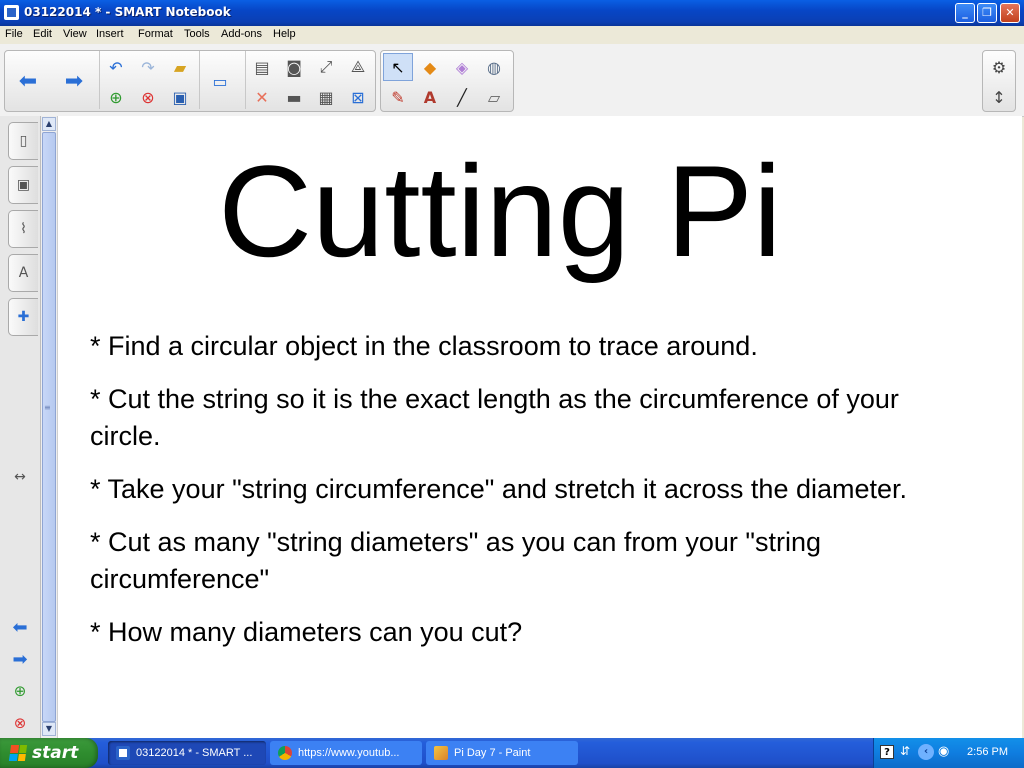 This screenshot has height=768, width=1024. What do you see at coordinates (28, 81) in the screenshot?
I see `back-arrow-icon: ⬅` at bounding box center [28, 81].